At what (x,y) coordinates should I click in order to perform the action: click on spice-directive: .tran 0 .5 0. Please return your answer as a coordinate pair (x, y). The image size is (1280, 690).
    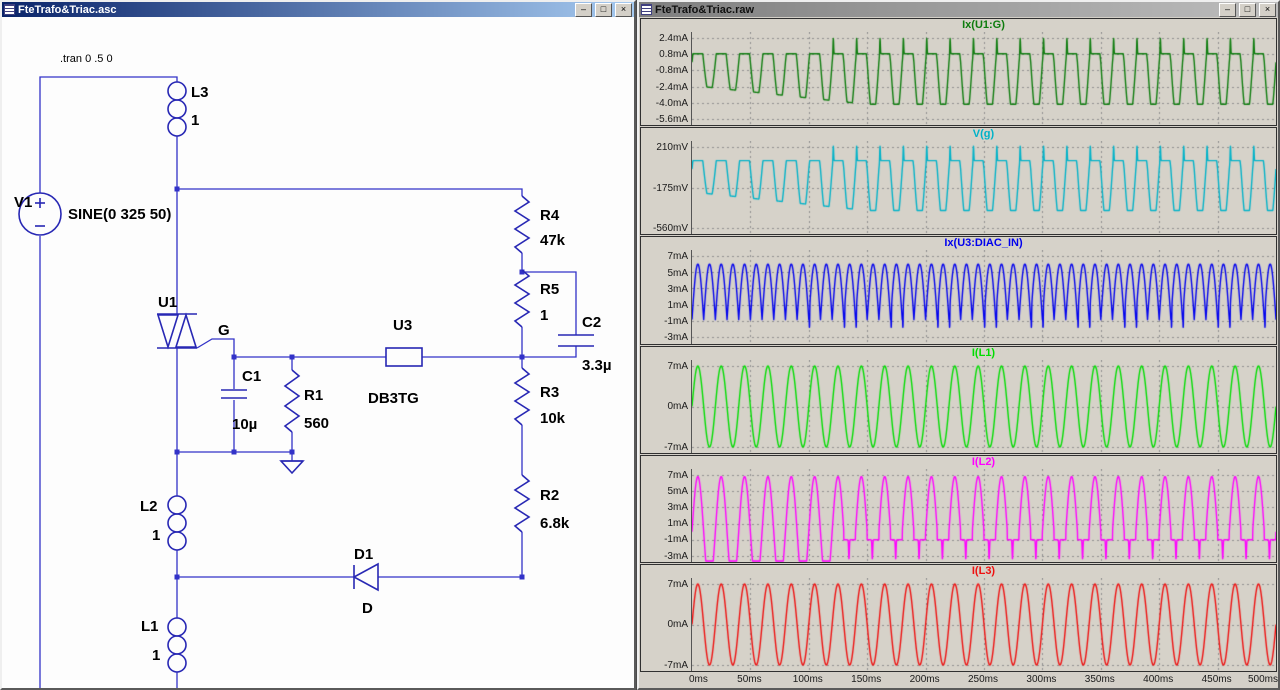
    Looking at the image, I should click on (86, 59).